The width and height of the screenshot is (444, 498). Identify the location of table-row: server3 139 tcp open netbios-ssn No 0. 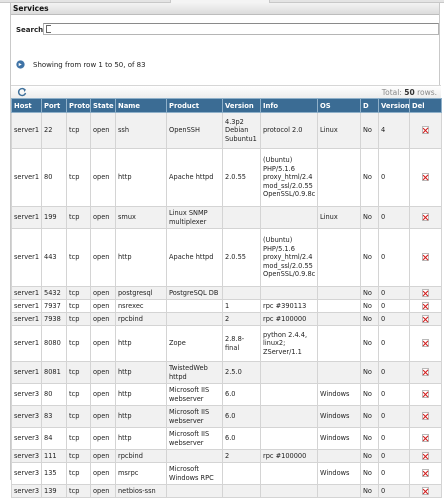
(226, 491).